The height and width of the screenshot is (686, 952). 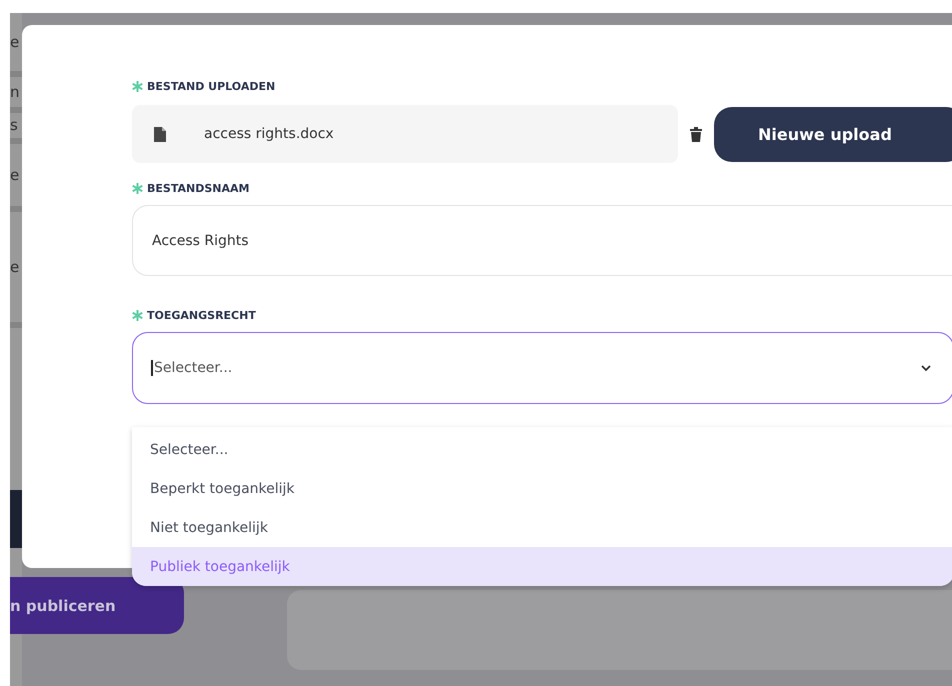 I want to click on file-name: access rights.docx, so click(x=269, y=134).